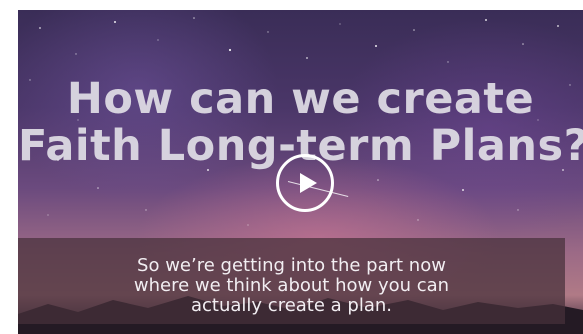 The image size is (583, 334). I want to click on title-line: How can we create, so click(300, 99).